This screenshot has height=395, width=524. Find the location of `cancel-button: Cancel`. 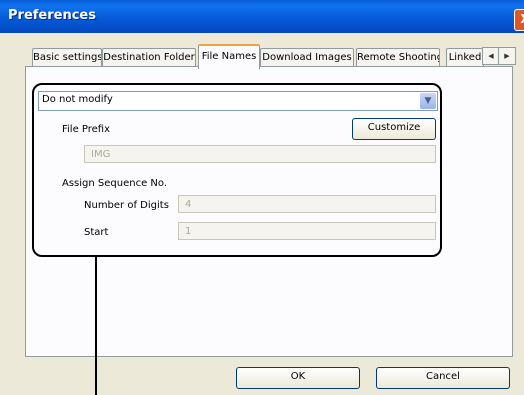

cancel-button: Cancel is located at coordinates (443, 378).